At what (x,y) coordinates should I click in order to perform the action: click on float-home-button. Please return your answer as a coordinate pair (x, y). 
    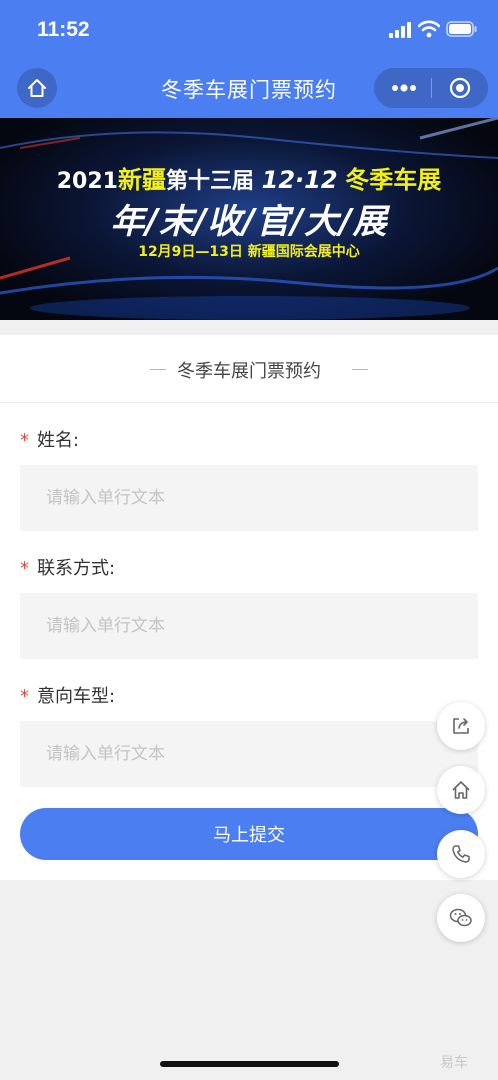
    Looking at the image, I should click on (461, 790).